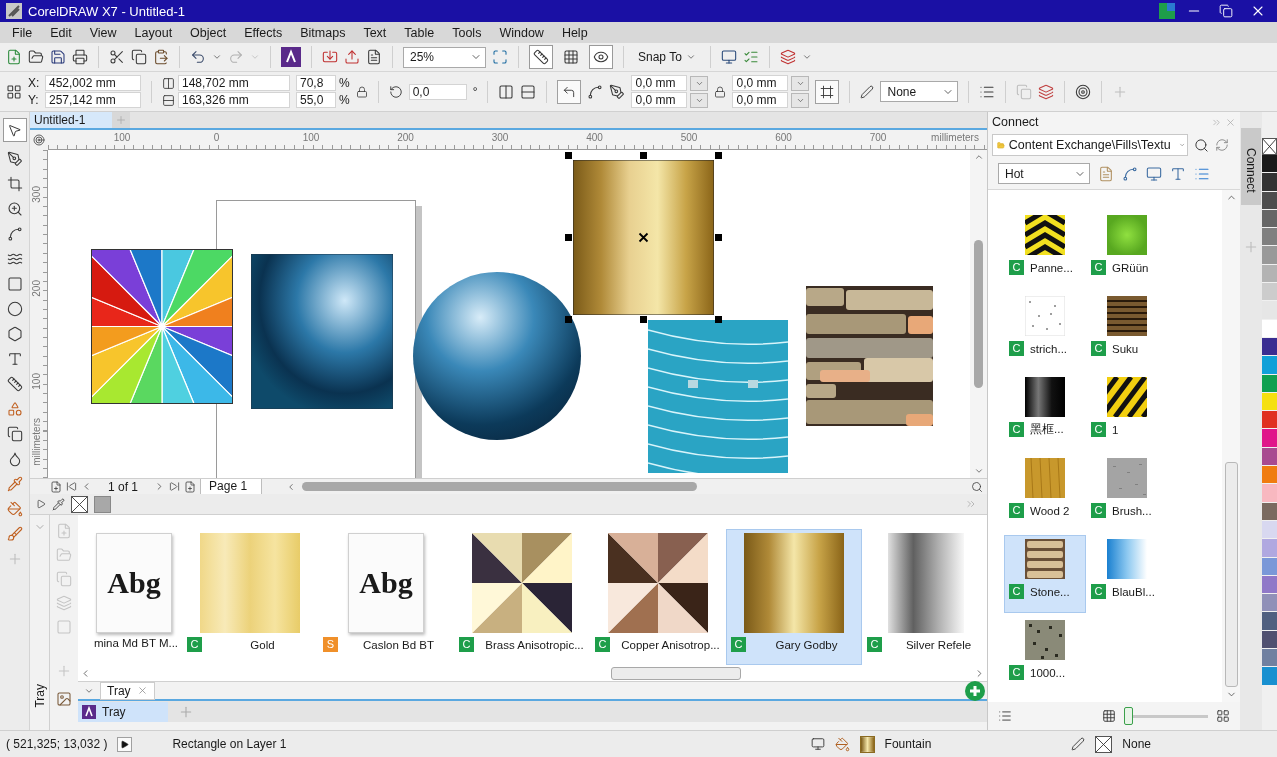  What do you see at coordinates (924, 597) in the screenshot?
I see `tray-item: C Silver Refele` at bounding box center [924, 597].